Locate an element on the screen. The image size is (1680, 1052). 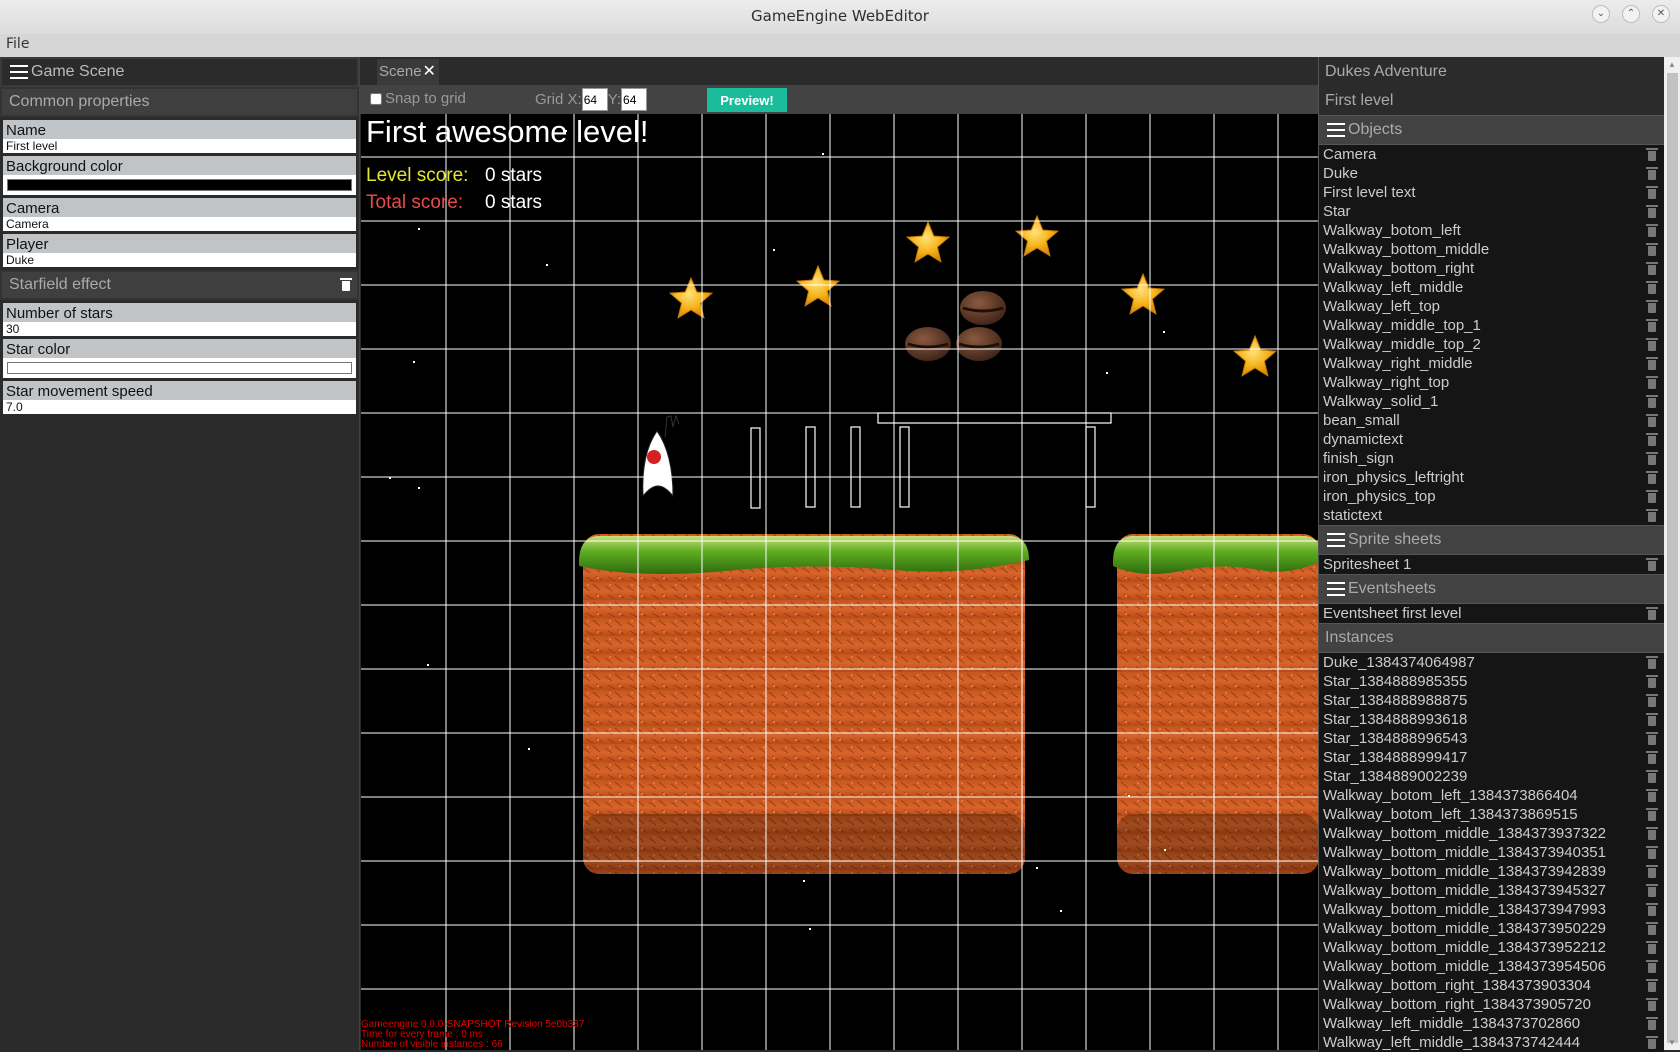
instance-item: Walkway_bottom_middle_1384373950229 is located at coordinates (1491, 928).